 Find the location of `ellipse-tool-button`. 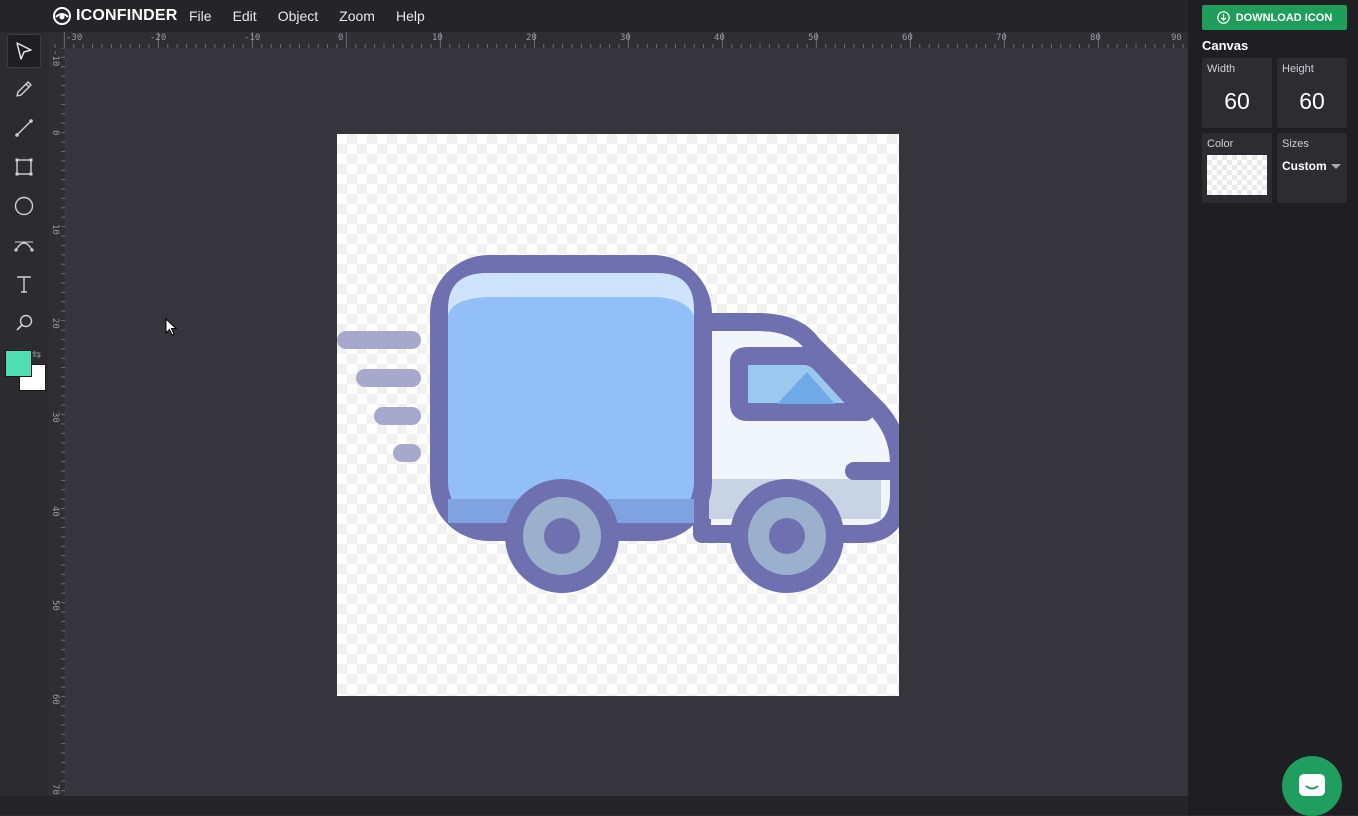

ellipse-tool-button is located at coordinates (24, 206).